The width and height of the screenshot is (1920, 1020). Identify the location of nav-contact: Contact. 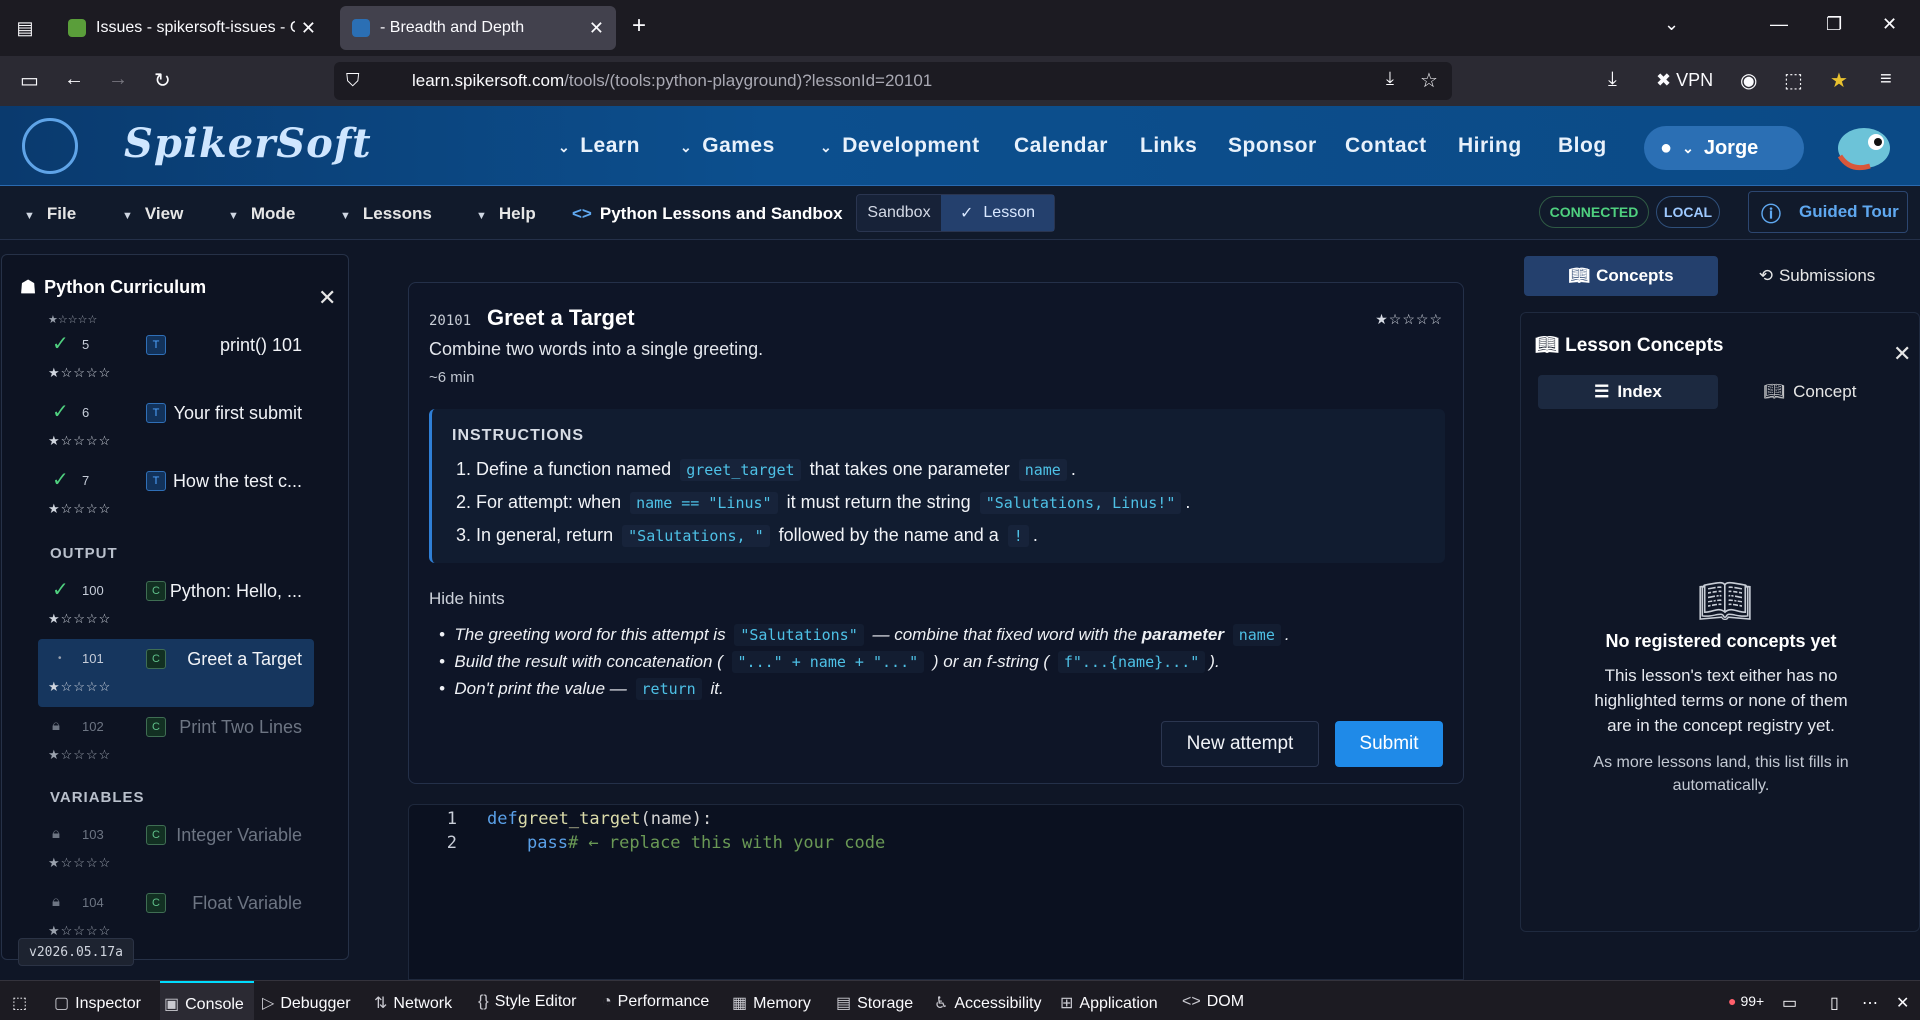
(1386, 146).